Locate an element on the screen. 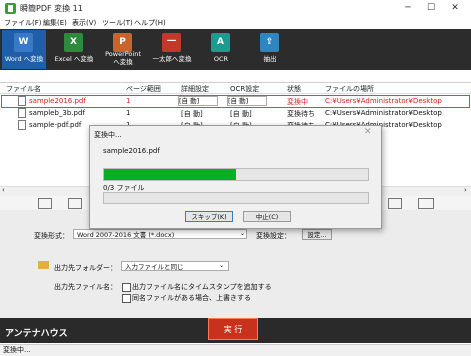  scroll-left-icon: ‹ is located at coordinates (3, 190).